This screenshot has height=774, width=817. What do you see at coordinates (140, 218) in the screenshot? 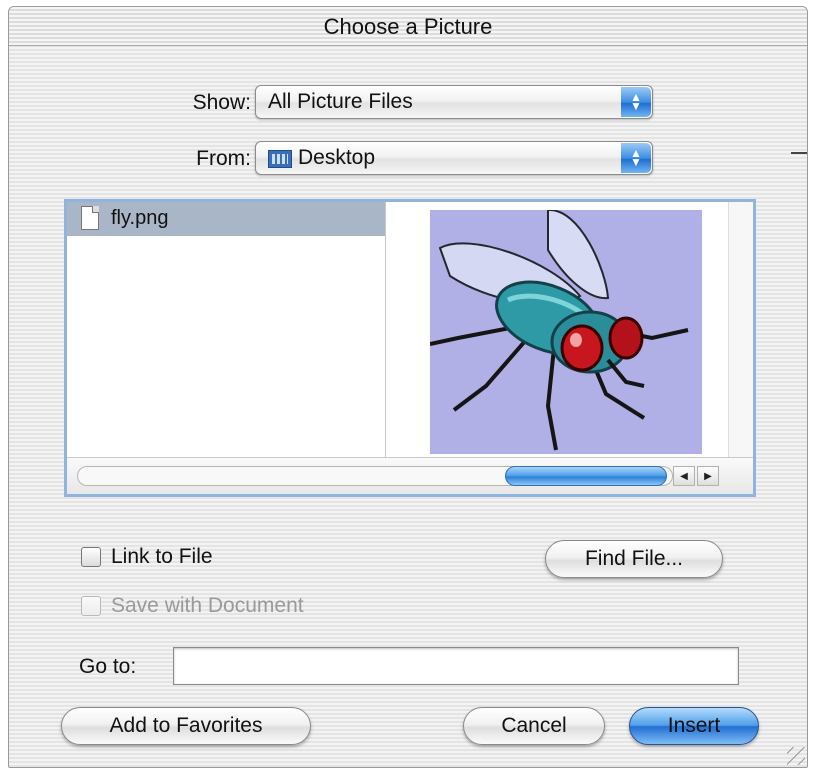
I see `file-name: fly.png` at bounding box center [140, 218].